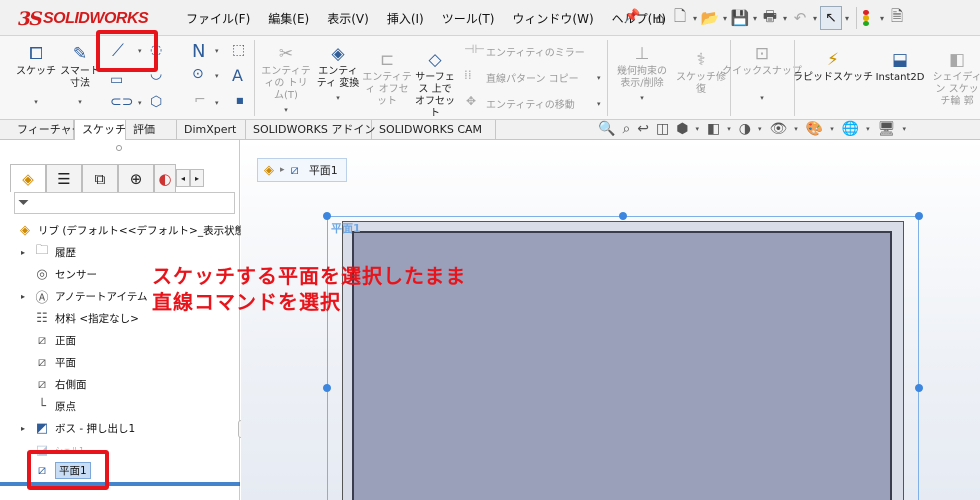 Image resolution: width=980 pixels, height=500 pixels. I want to click on section-view-icon: ◫, so click(662, 129).